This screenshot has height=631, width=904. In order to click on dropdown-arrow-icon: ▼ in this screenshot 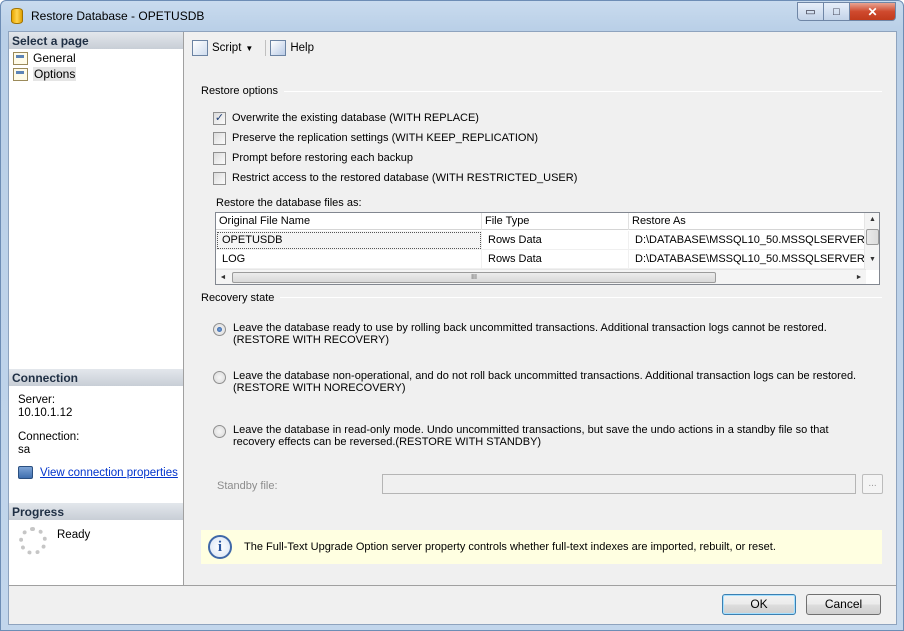, I will do `click(249, 48)`.